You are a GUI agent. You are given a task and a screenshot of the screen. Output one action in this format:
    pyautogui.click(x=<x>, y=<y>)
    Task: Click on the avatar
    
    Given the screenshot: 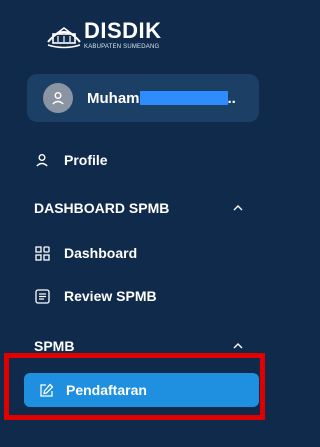 What is the action you would take?
    pyautogui.click(x=58, y=98)
    